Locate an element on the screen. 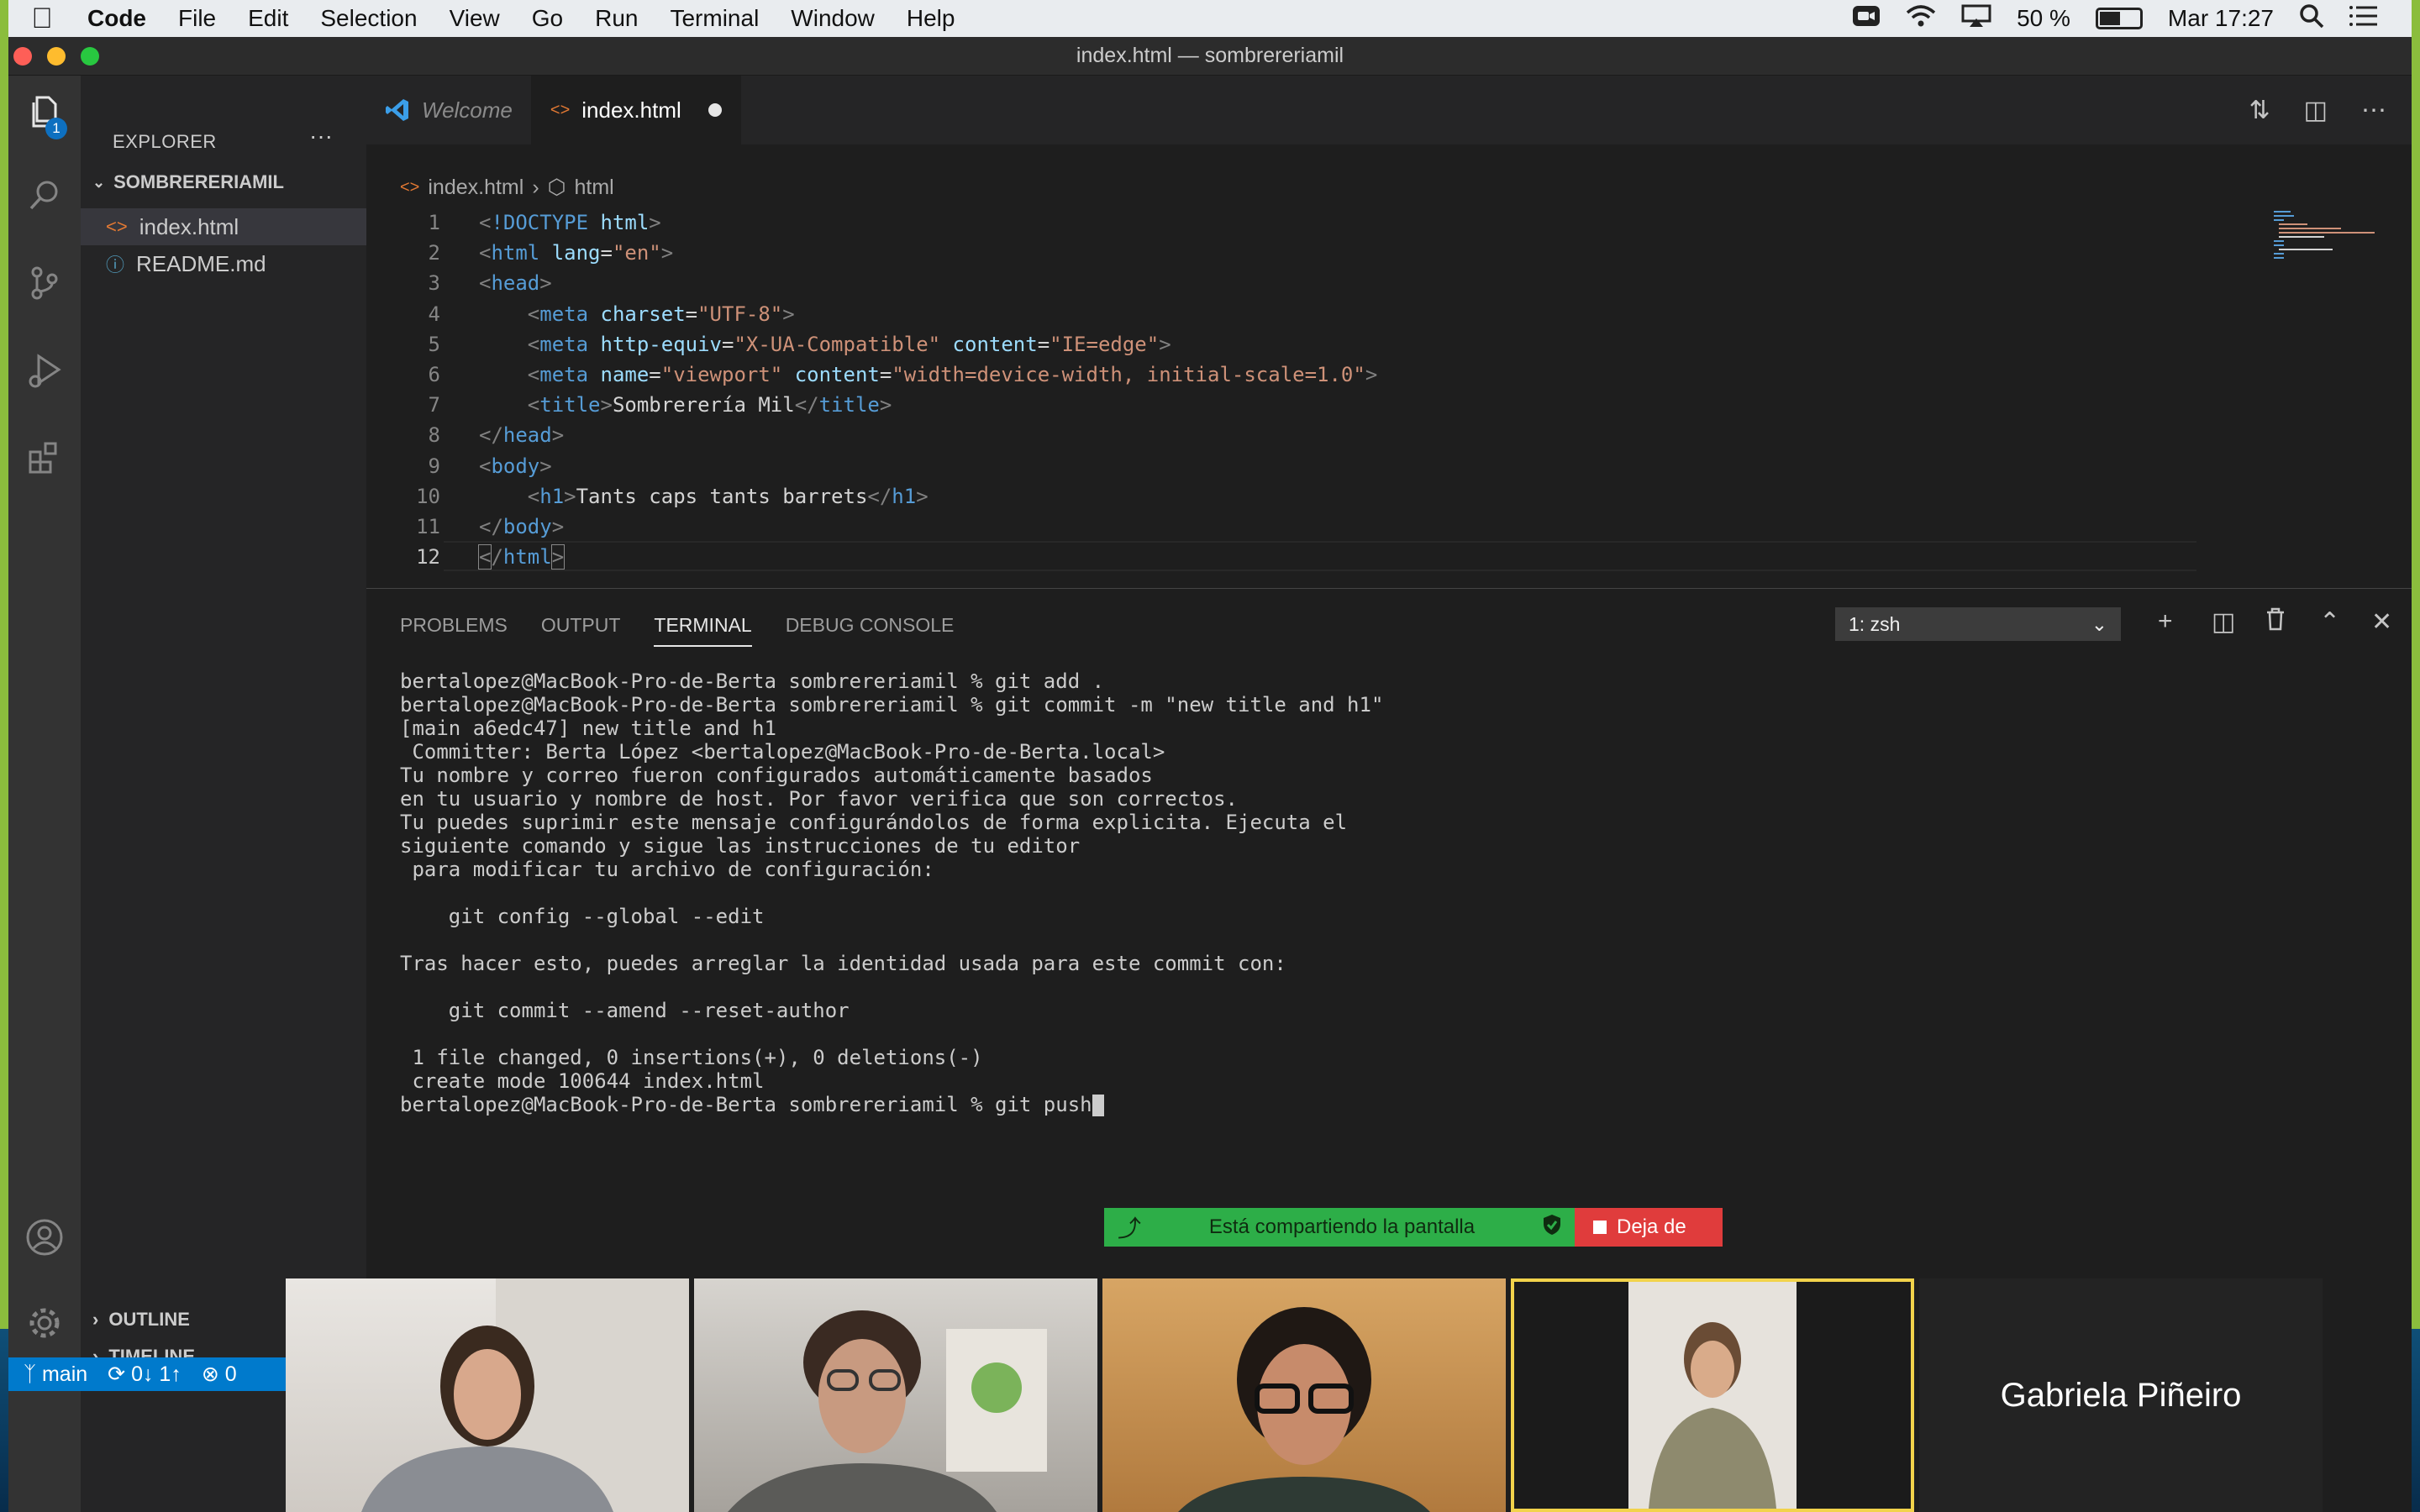  unsaved-dot-icon is located at coordinates (715, 110).